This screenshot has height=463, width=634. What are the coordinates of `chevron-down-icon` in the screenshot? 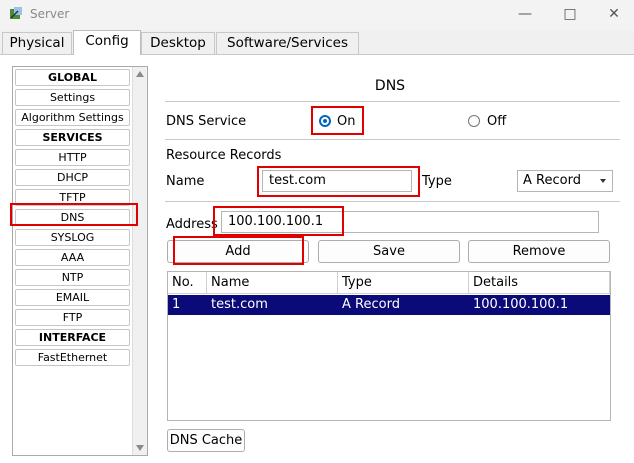 It's located at (603, 181).